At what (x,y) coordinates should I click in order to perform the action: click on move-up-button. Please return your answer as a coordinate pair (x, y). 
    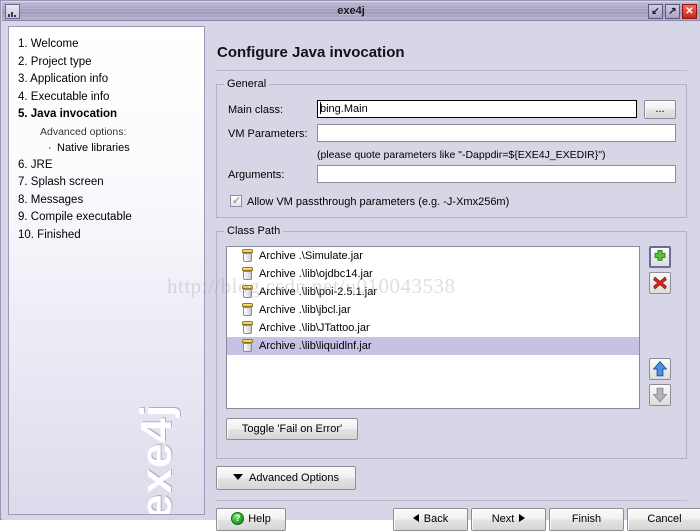
    Looking at the image, I should click on (660, 369).